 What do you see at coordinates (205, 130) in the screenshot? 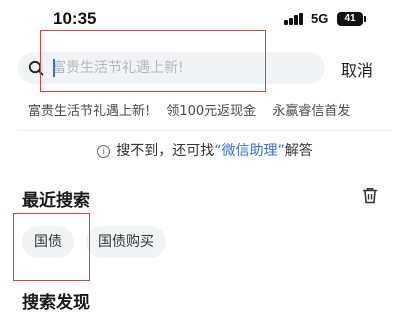
I see `divider` at bounding box center [205, 130].